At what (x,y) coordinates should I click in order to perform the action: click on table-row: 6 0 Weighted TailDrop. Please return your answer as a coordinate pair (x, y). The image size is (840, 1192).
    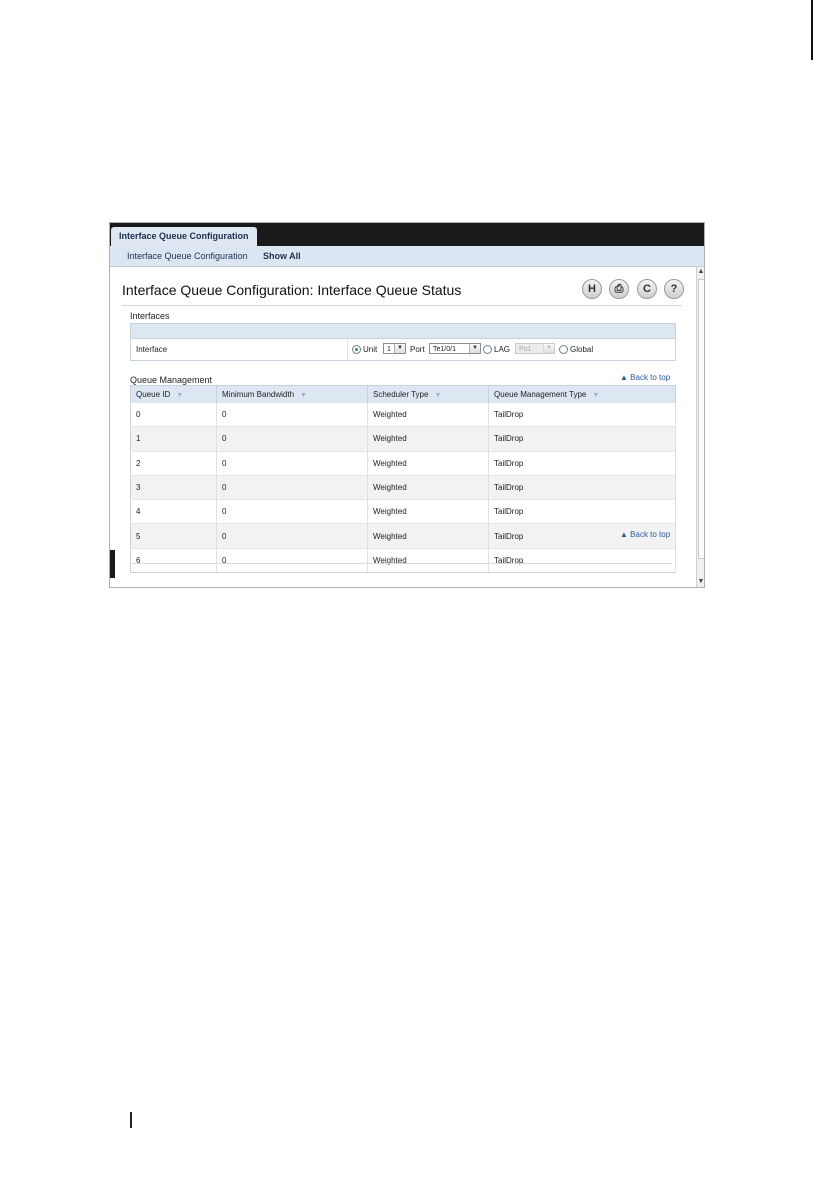
    Looking at the image, I should click on (403, 560).